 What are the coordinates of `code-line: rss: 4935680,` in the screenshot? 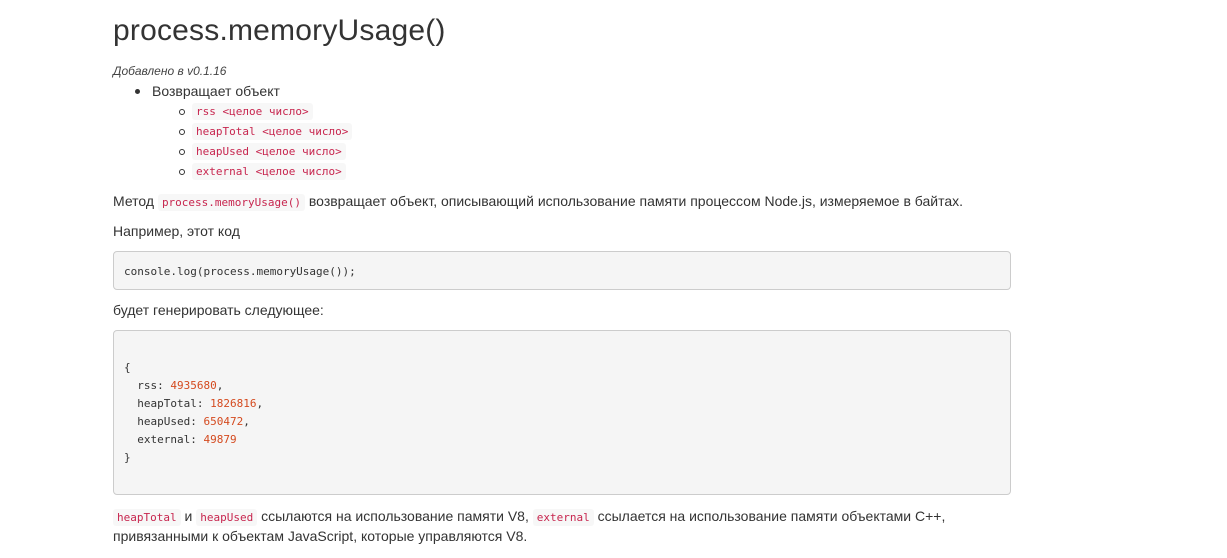 It's located at (174, 385).